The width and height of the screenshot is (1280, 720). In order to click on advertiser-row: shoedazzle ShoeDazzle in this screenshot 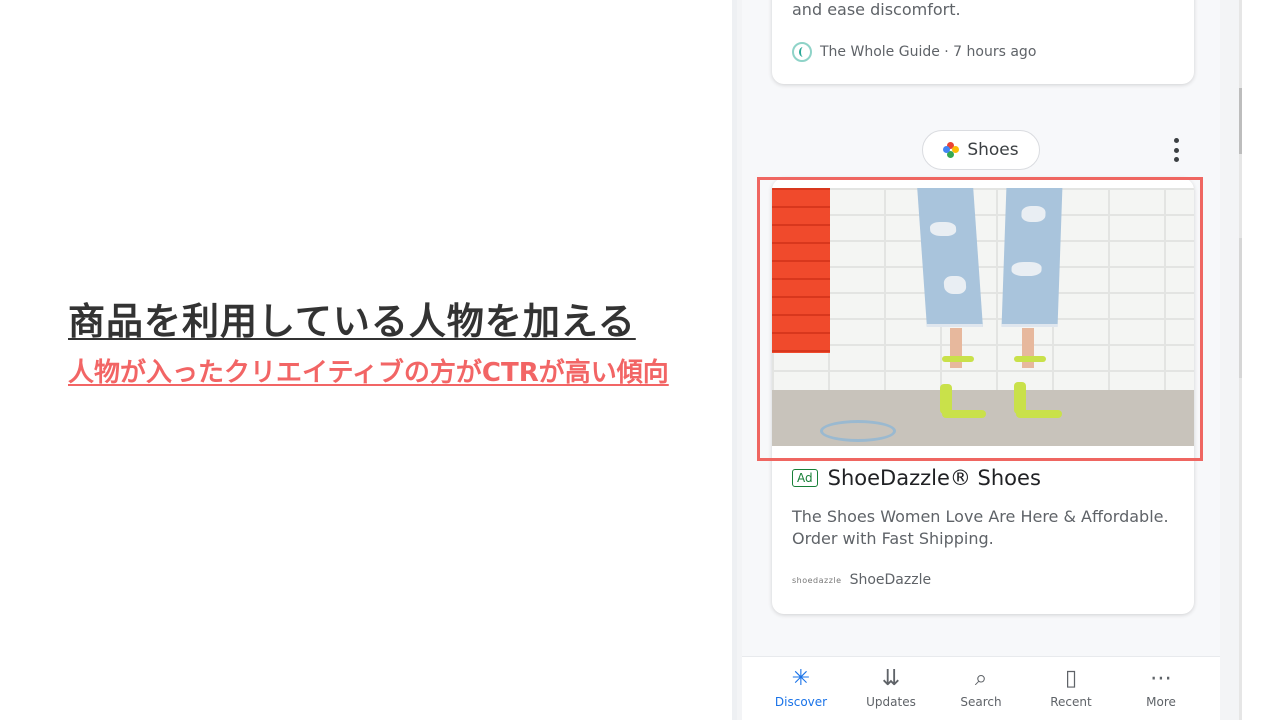, I will do `click(861, 580)`.